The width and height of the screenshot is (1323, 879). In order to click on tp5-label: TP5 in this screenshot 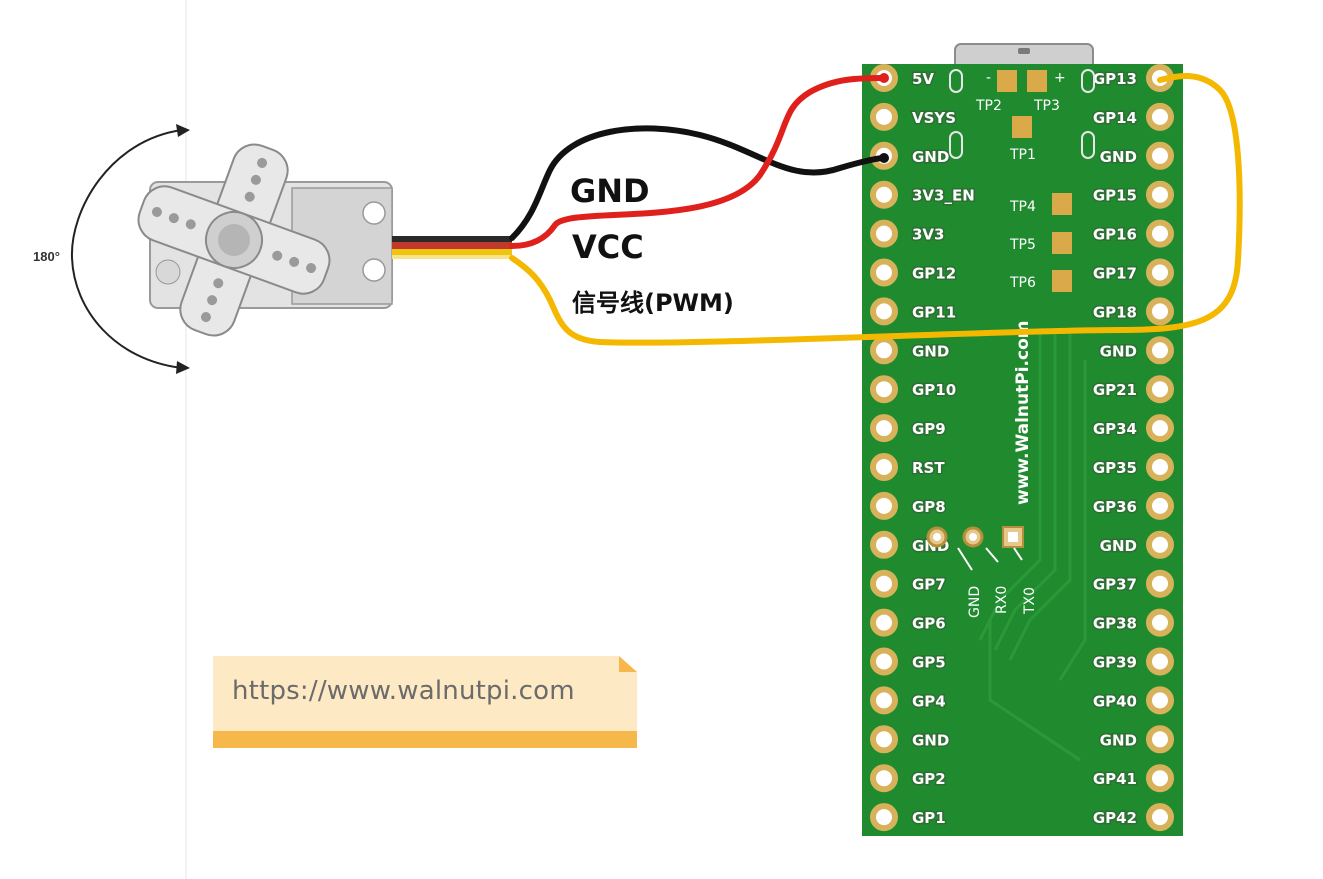, I will do `click(1022, 245)`.